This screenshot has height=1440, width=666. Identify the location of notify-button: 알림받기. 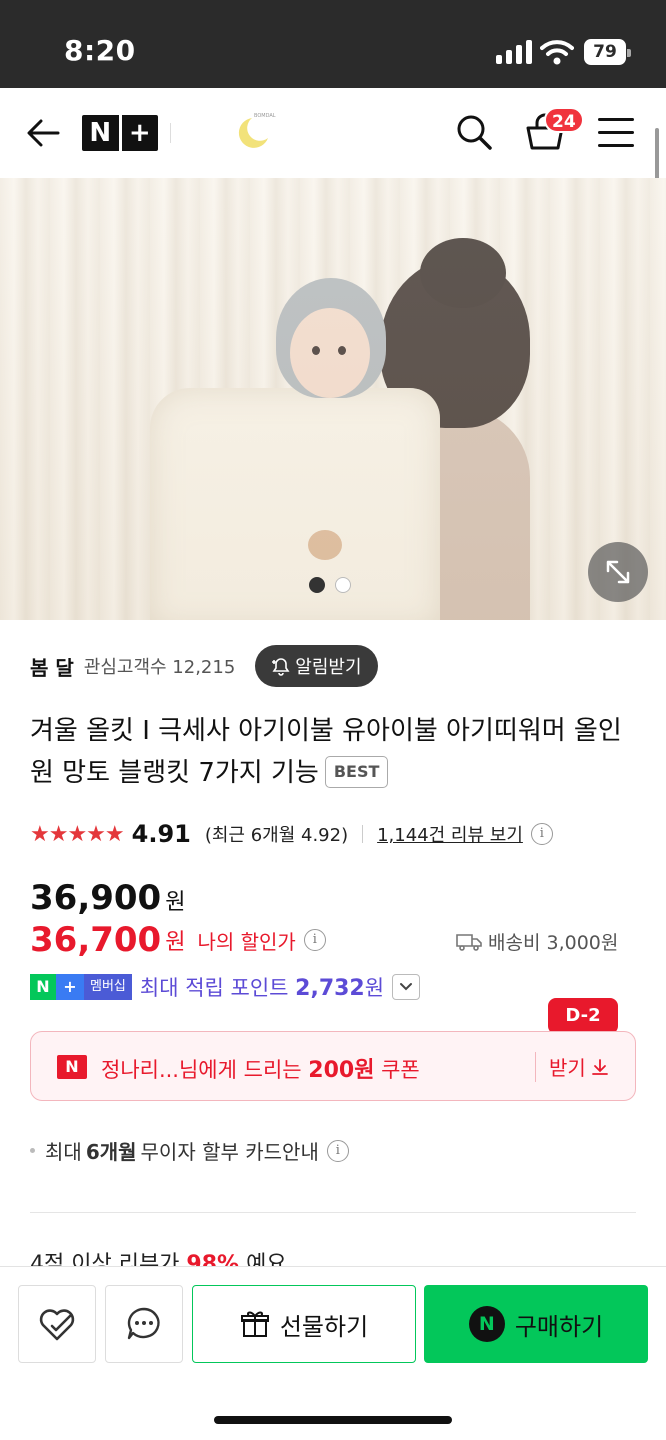
(316, 666).